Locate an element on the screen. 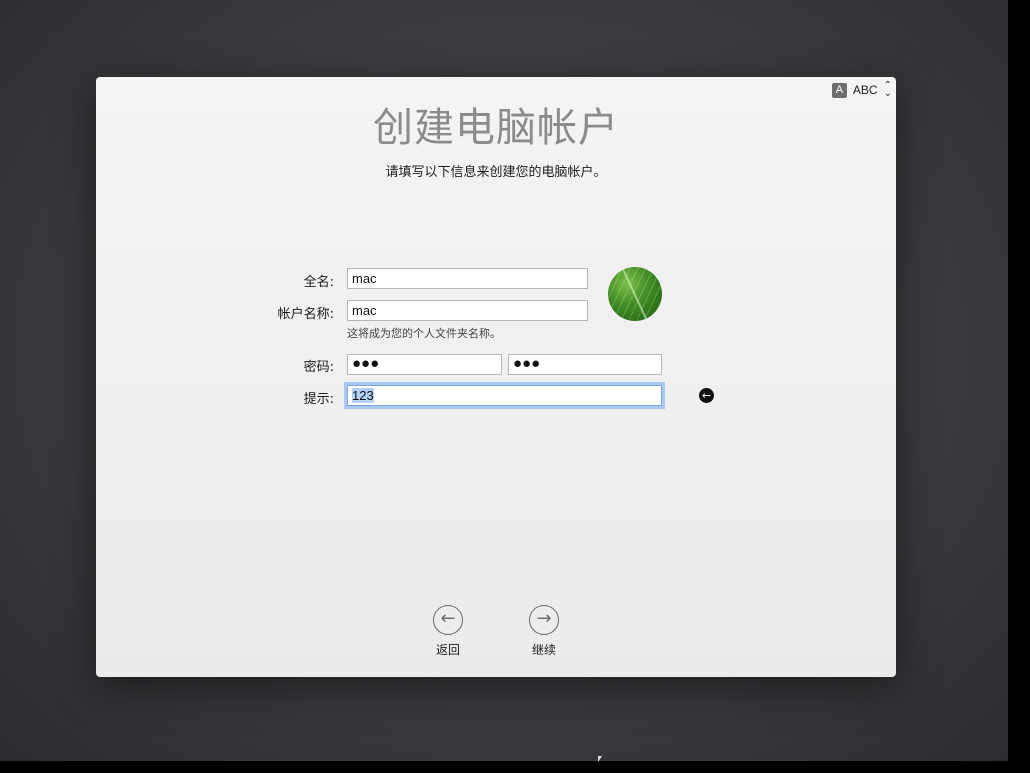 Image resolution: width=1030 pixels, height=773 pixels. leaf-vein is located at coordinates (635, 294).